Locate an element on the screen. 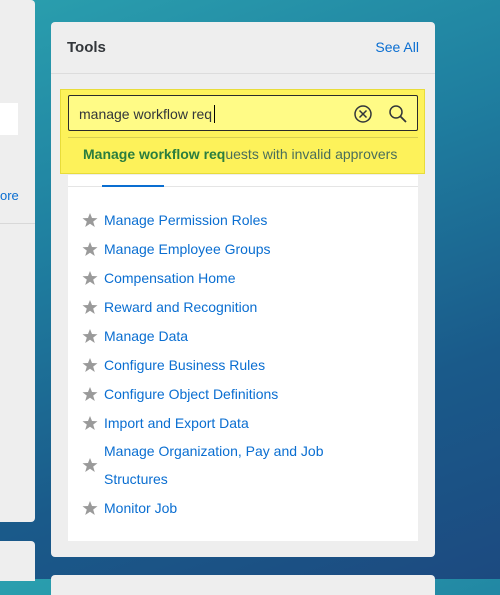 This screenshot has height=595, width=500. tool-label: Configure Object Definitions is located at coordinates (191, 394).